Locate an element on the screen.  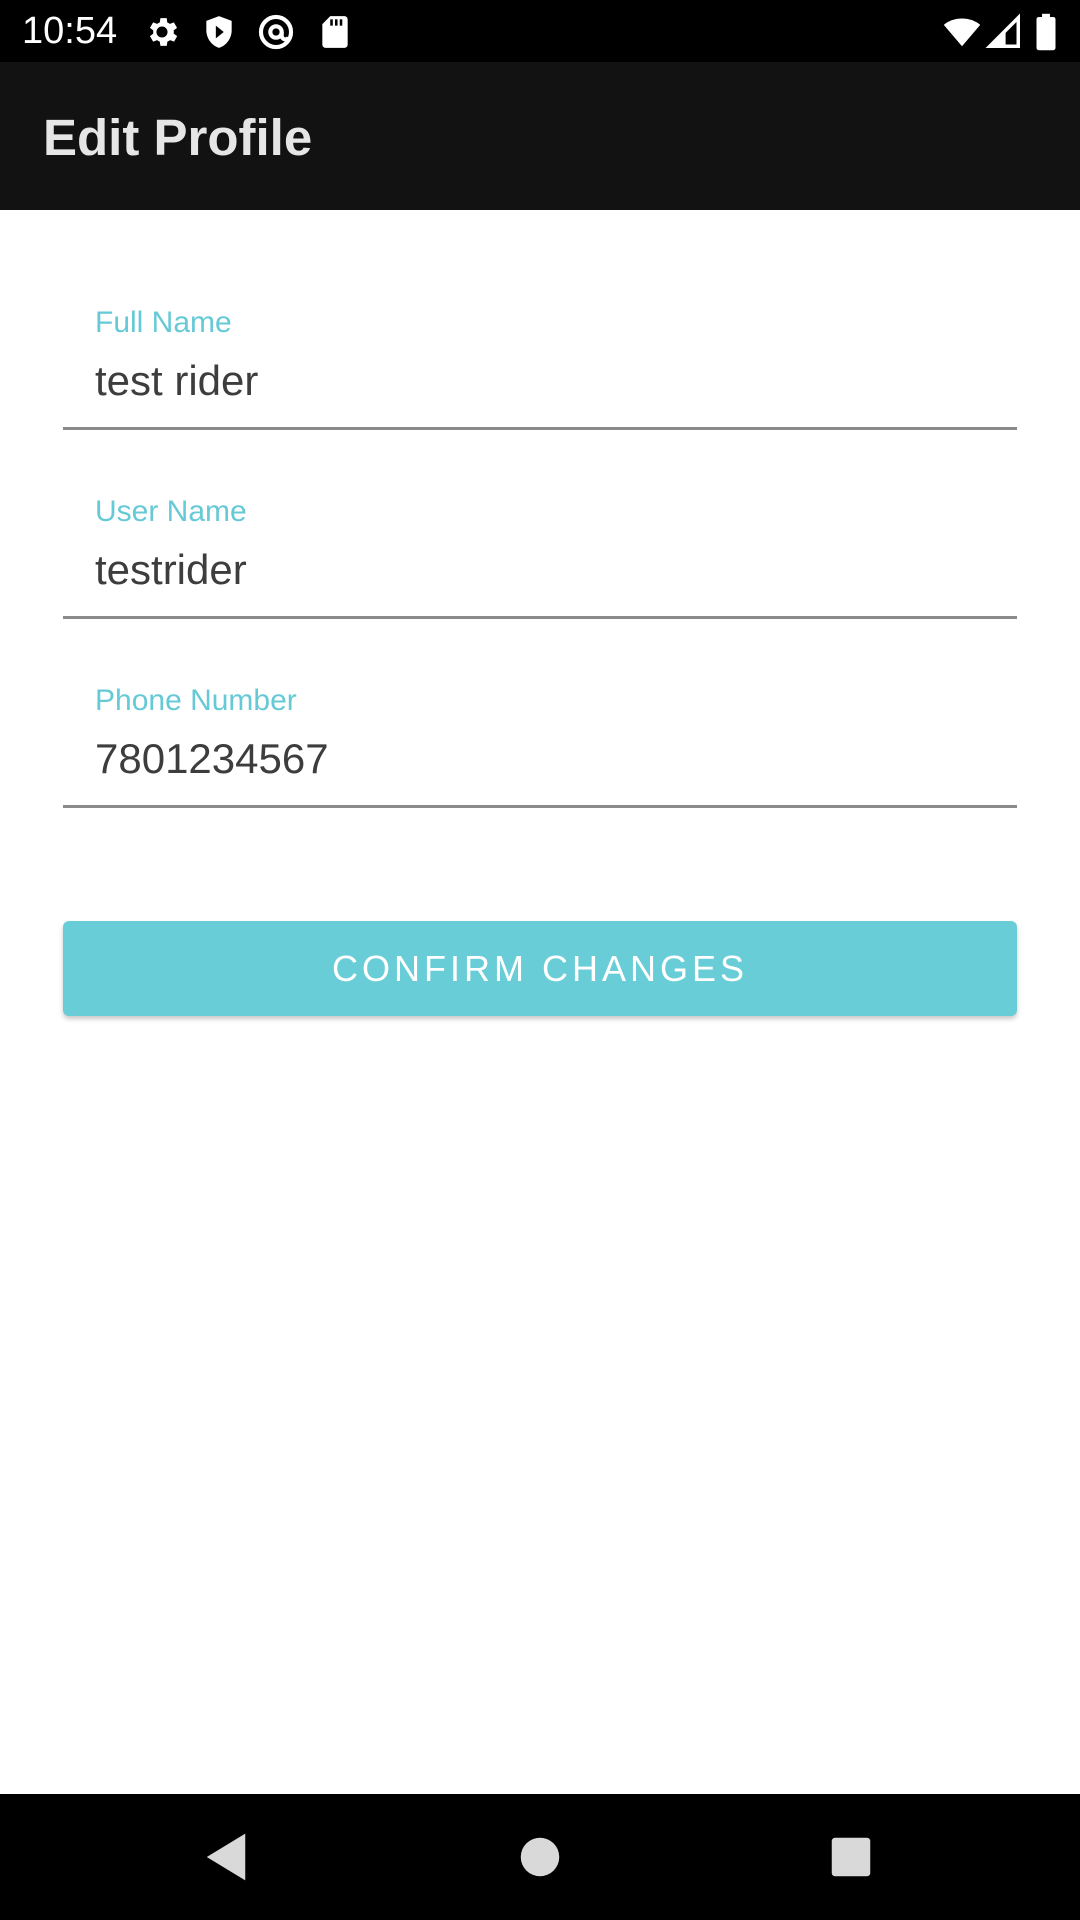
page-title: Edit Profile is located at coordinates (178, 137).